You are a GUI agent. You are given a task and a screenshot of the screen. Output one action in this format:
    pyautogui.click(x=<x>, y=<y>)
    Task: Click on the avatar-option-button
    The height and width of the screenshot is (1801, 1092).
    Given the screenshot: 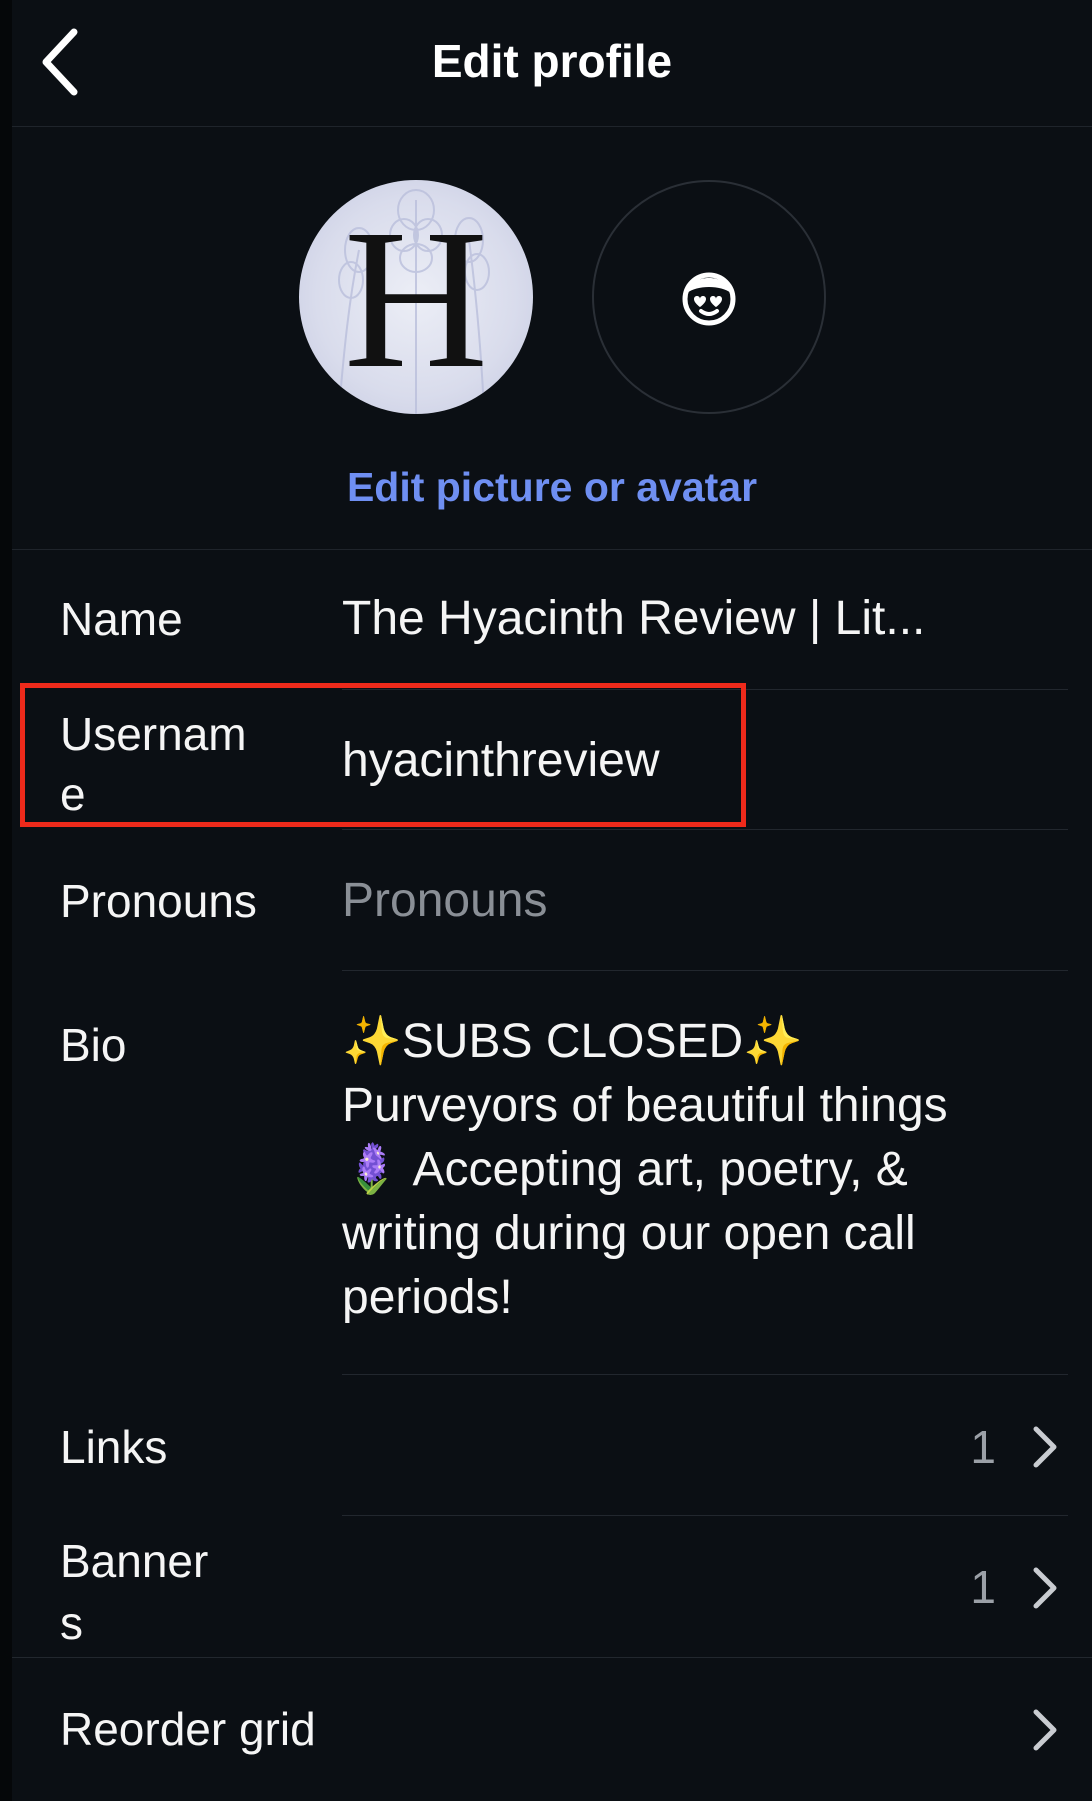 What is the action you would take?
    pyautogui.click(x=709, y=297)
    